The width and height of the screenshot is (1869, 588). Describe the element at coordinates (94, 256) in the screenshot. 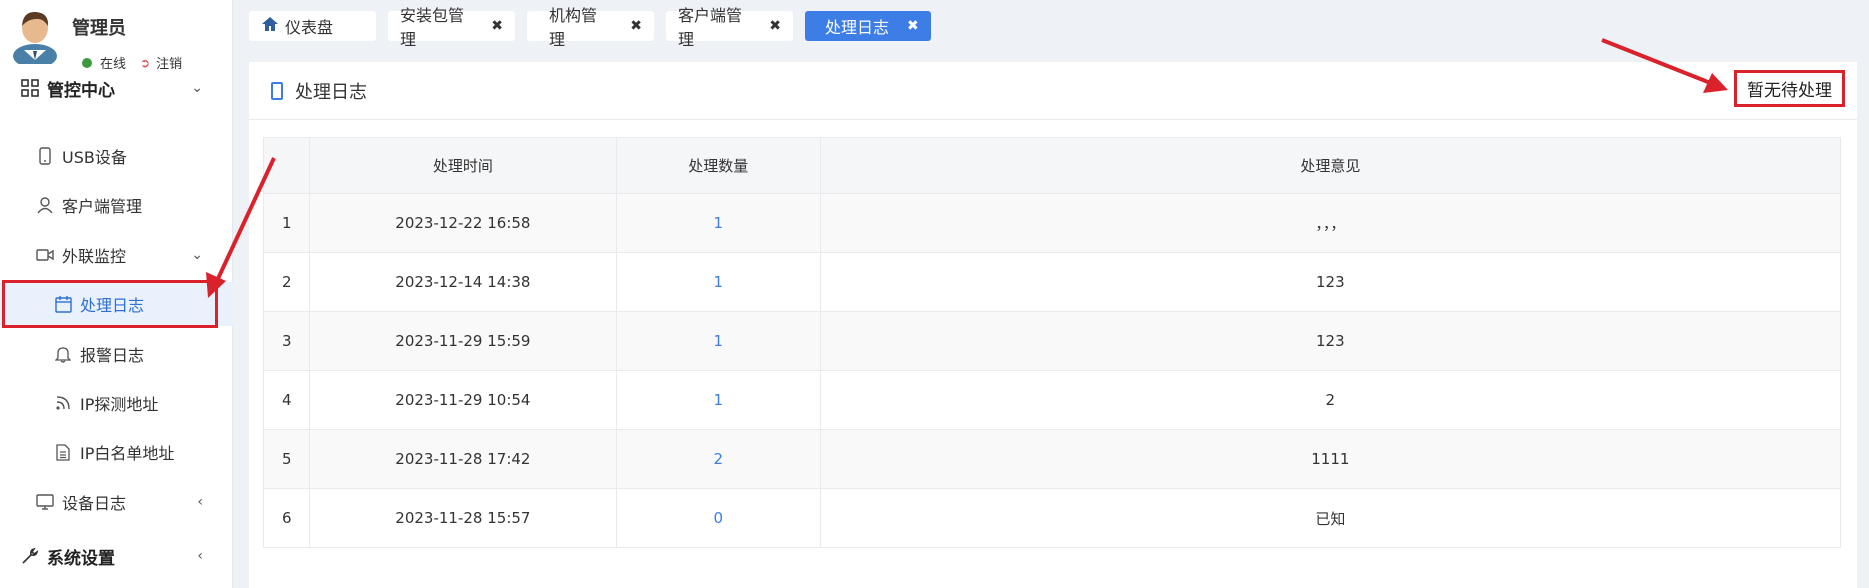

I see `sidebar-item-external-monitor-label: 外联监控` at that location.